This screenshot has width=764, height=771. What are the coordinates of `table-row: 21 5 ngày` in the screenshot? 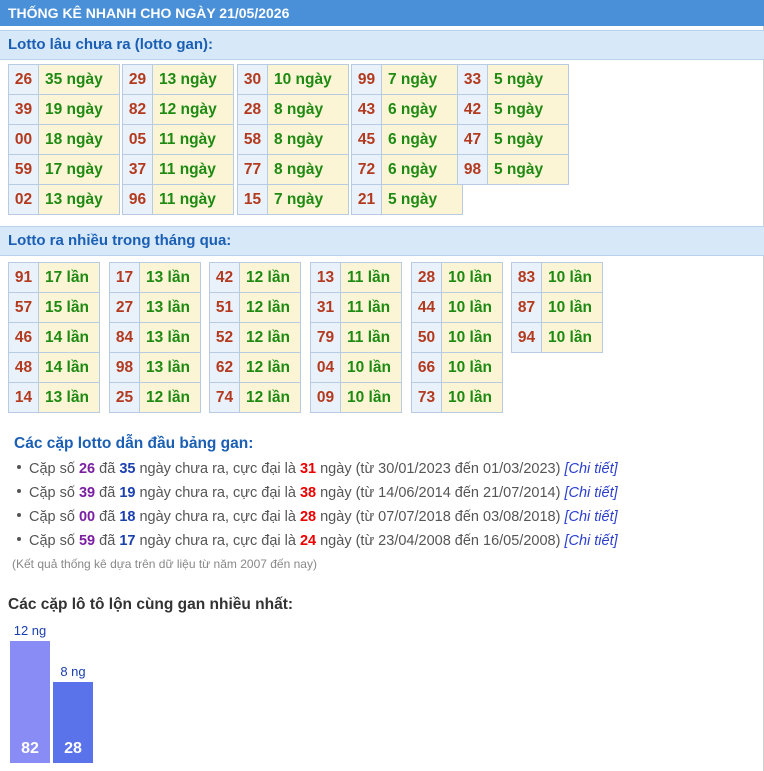 It's located at (407, 199).